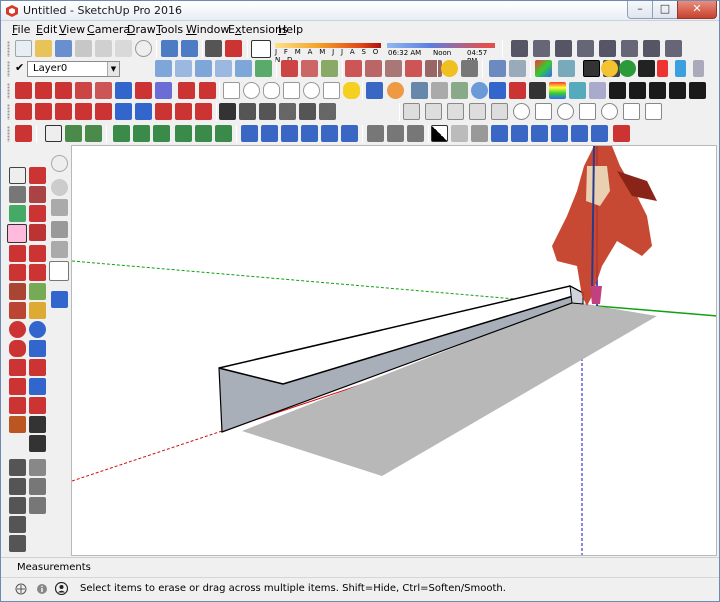  Describe the element at coordinates (103, 48) in the screenshot. I see `copy-icon` at that location.